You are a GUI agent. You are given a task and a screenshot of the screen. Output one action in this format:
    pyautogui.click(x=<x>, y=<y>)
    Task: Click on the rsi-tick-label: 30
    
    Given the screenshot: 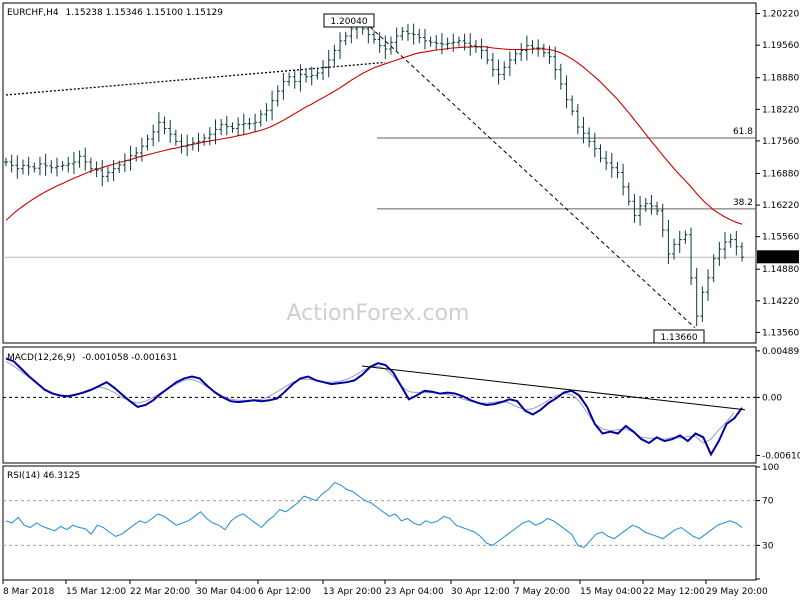 What is the action you would take?
    pyautogui.click(x=768, y=546)
    